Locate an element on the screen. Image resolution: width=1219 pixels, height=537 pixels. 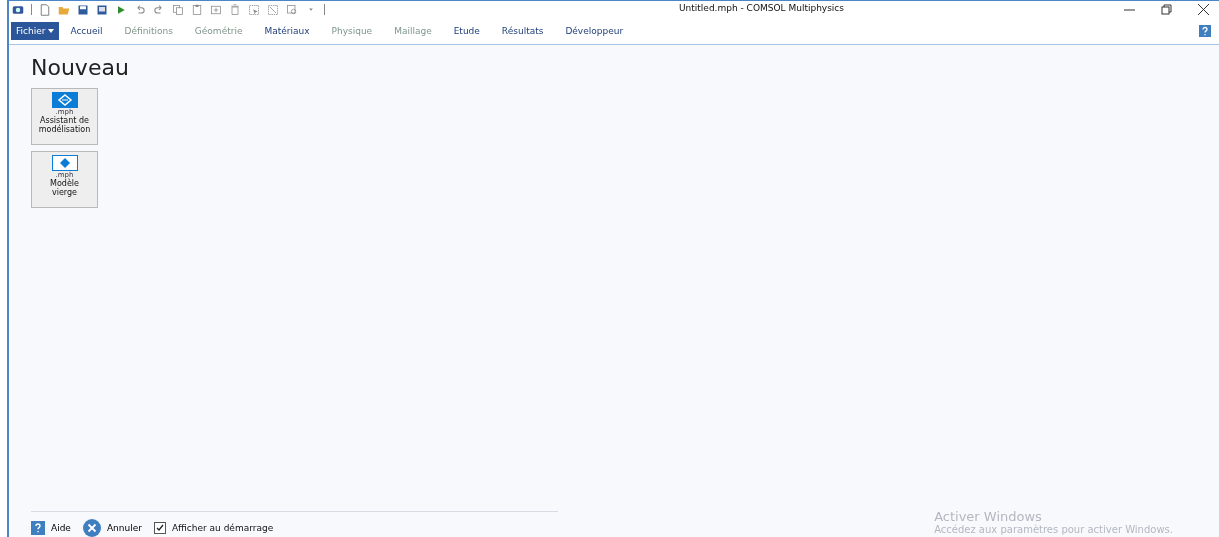
page-heading: Nouveau is located at coordinates (80, 67).